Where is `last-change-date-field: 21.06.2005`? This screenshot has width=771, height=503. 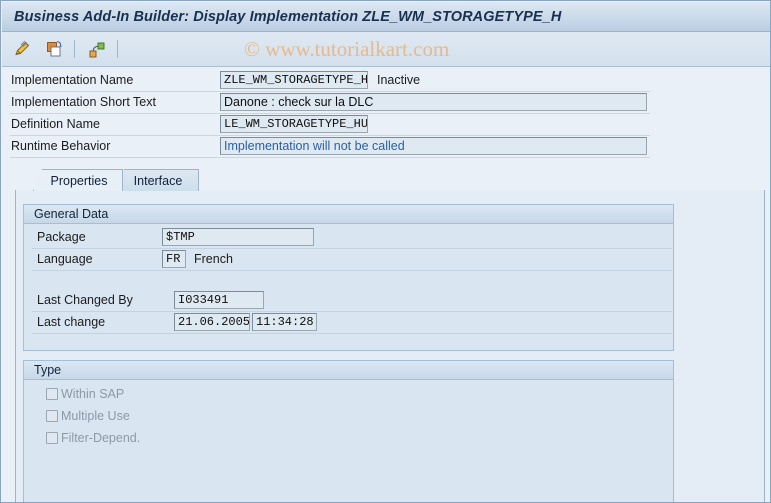 last-change-date-field: 21.06.2005 is located at coordinates (212, 322).